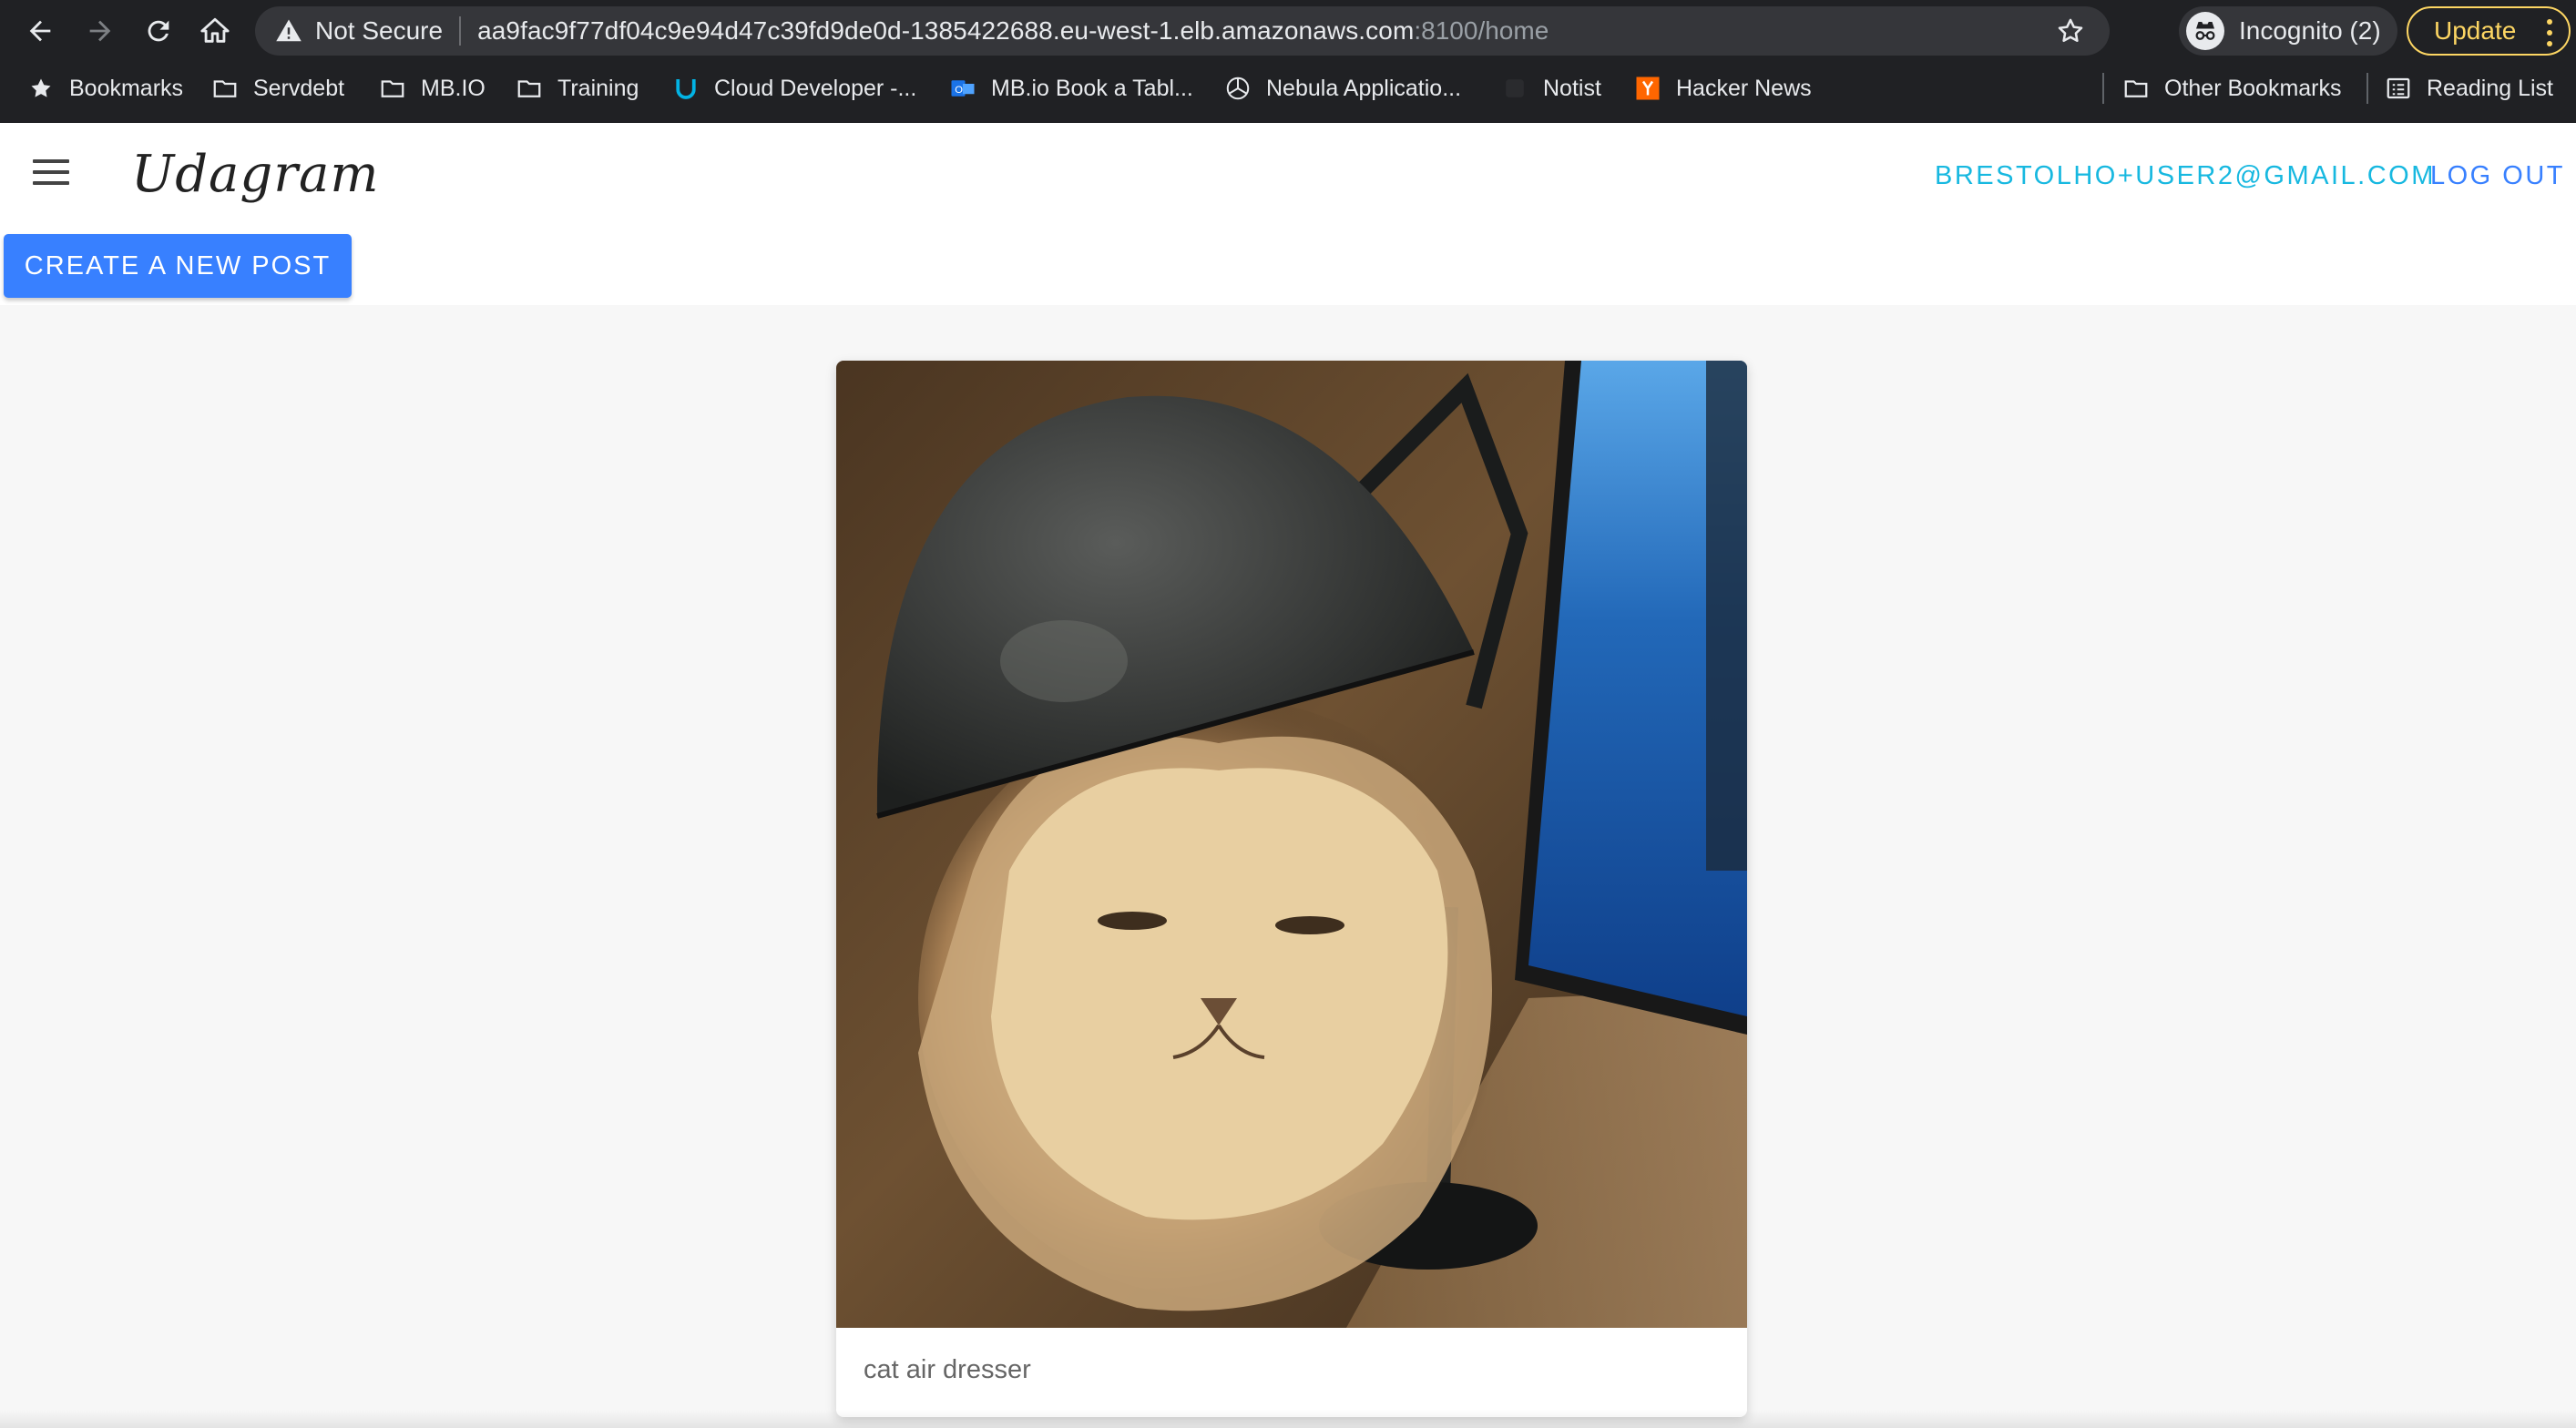 This screenshot has height=1428, width=2576. I want to click on incognito-indicator: Incognito (2), so click(2288, 31).